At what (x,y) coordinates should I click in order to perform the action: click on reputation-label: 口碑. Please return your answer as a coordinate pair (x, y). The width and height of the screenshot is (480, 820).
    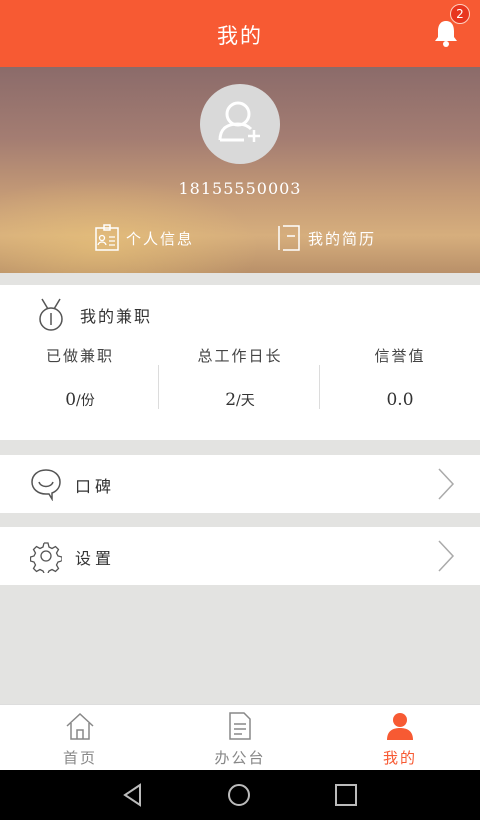
    Looking at the image, I should click on (95, 486).